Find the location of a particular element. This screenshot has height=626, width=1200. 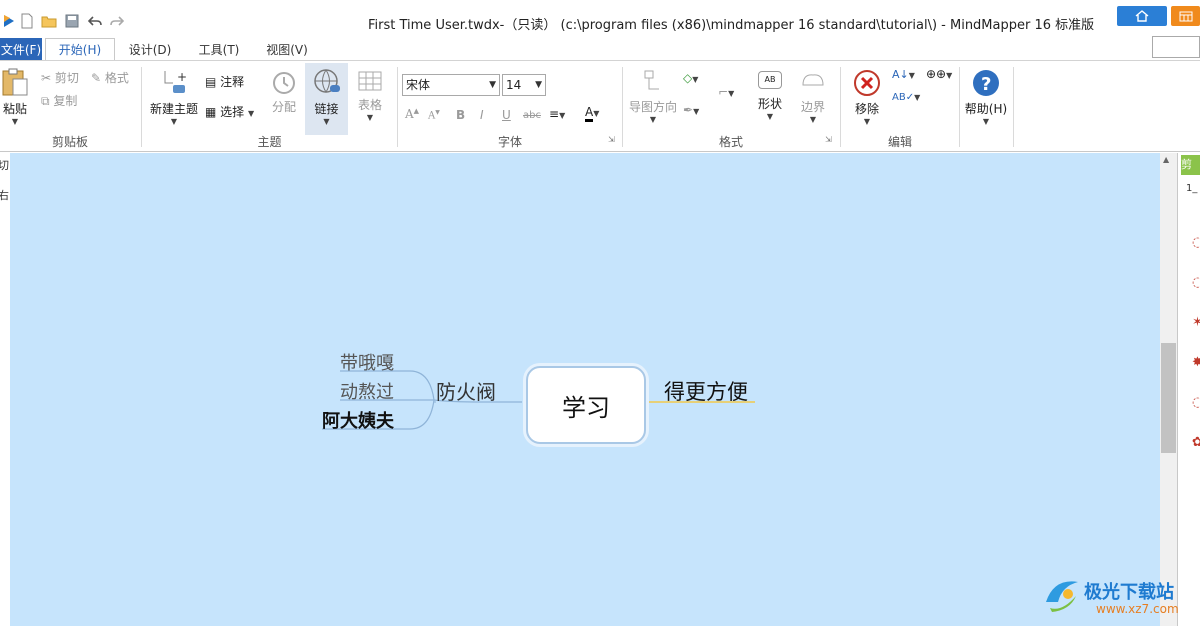

paste-label: 粘贴 is located at coordinates (14, 109).